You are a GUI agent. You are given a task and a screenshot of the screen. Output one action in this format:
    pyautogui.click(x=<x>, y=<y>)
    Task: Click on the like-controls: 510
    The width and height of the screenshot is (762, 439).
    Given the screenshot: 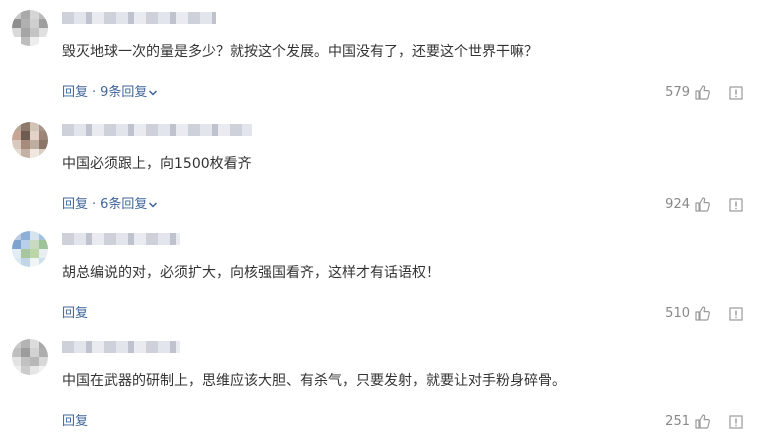 What is the action you would take?
    pyautogui.click(x=696, y=313)
    